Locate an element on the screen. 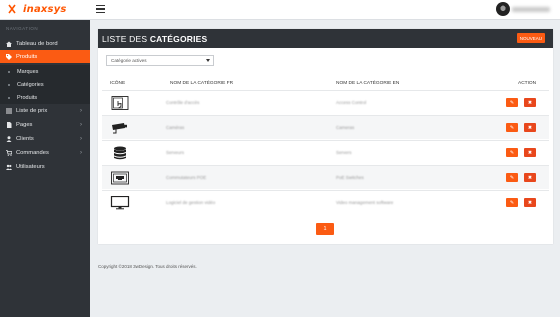 This screenshot has width=560, height=317. category-name-fr: Serveurs is located at coordinates (175, 152).